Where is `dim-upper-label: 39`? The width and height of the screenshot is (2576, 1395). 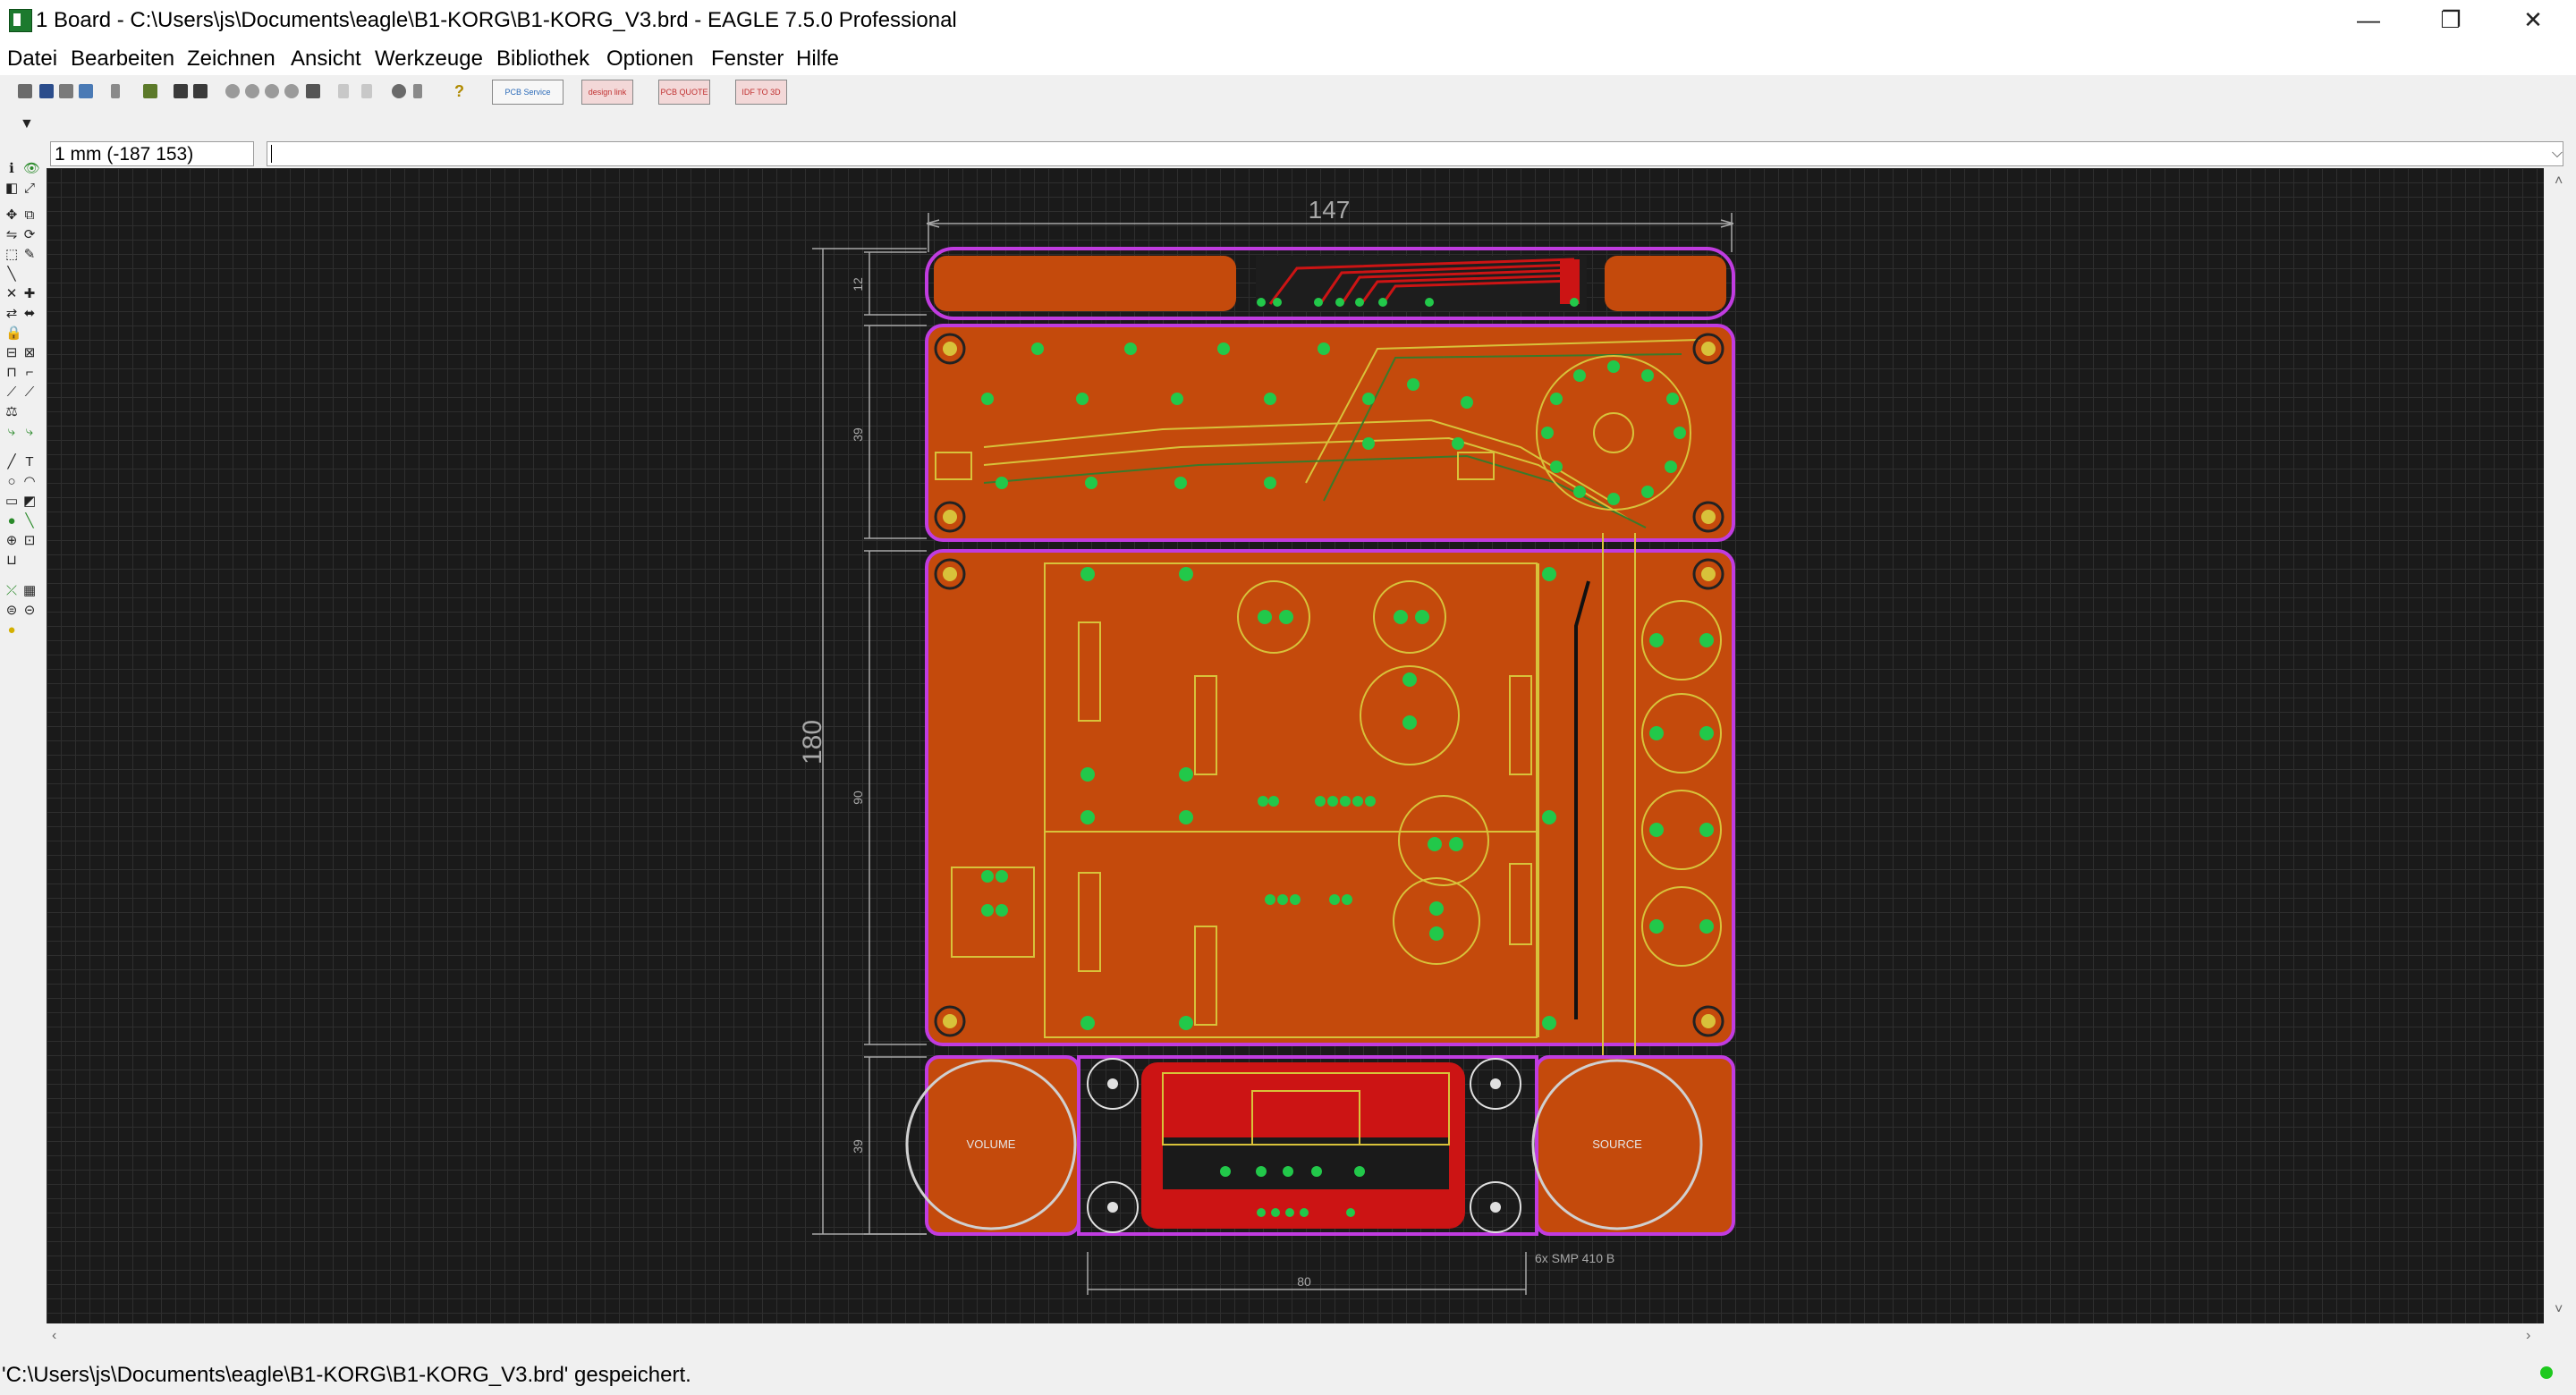 dim-upper-label: 39 is located at coordinates (858, 434).